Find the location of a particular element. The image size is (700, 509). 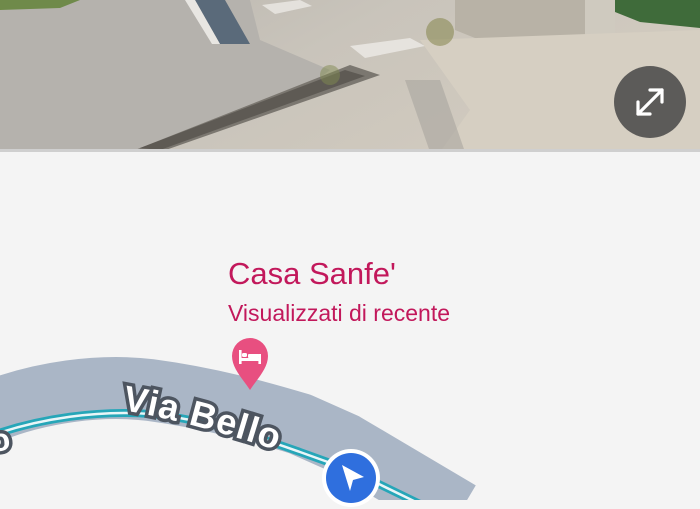

expand-arrows-icon is located at coordinates (650, 102).